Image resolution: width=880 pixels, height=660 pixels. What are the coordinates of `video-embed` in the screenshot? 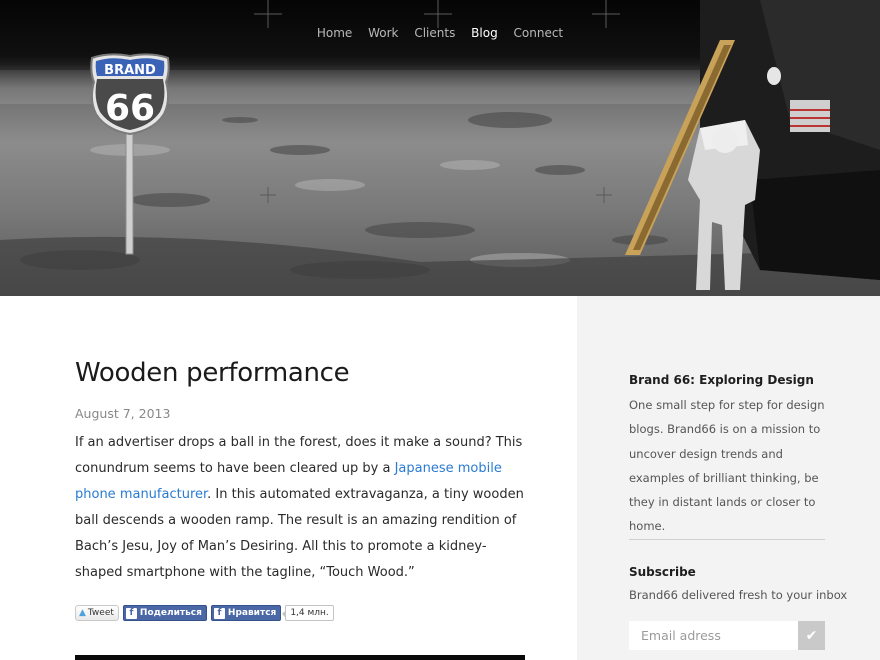 It's located at (300, 657).